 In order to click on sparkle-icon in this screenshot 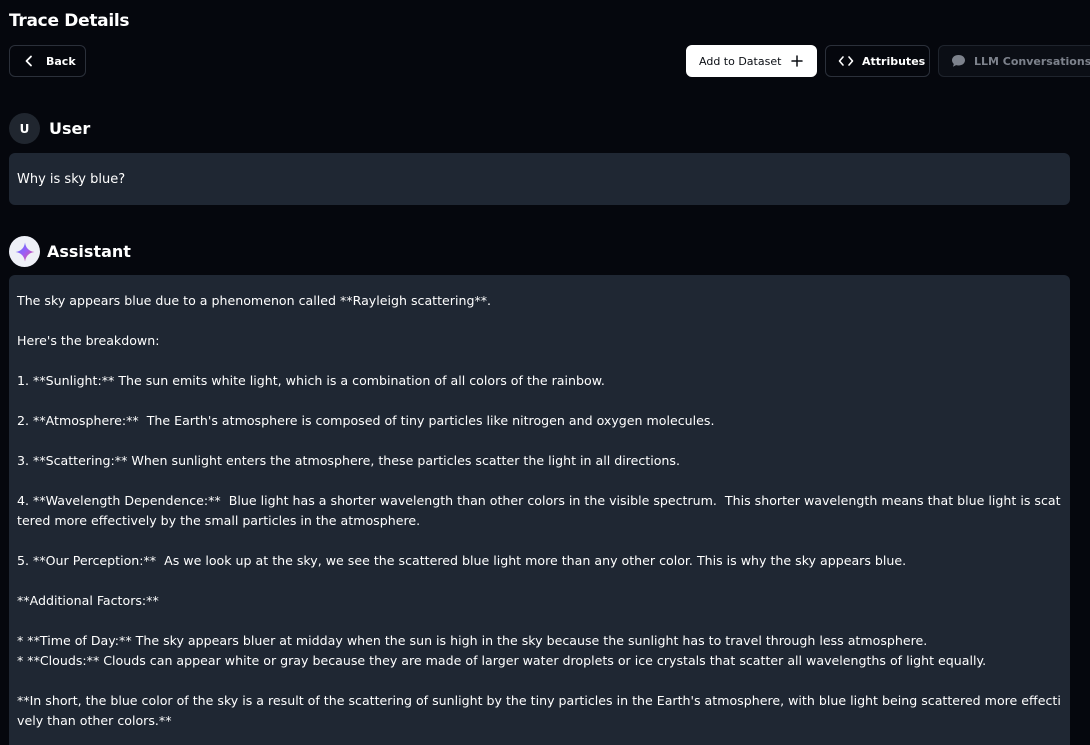, I will do `click(25, 252)`.